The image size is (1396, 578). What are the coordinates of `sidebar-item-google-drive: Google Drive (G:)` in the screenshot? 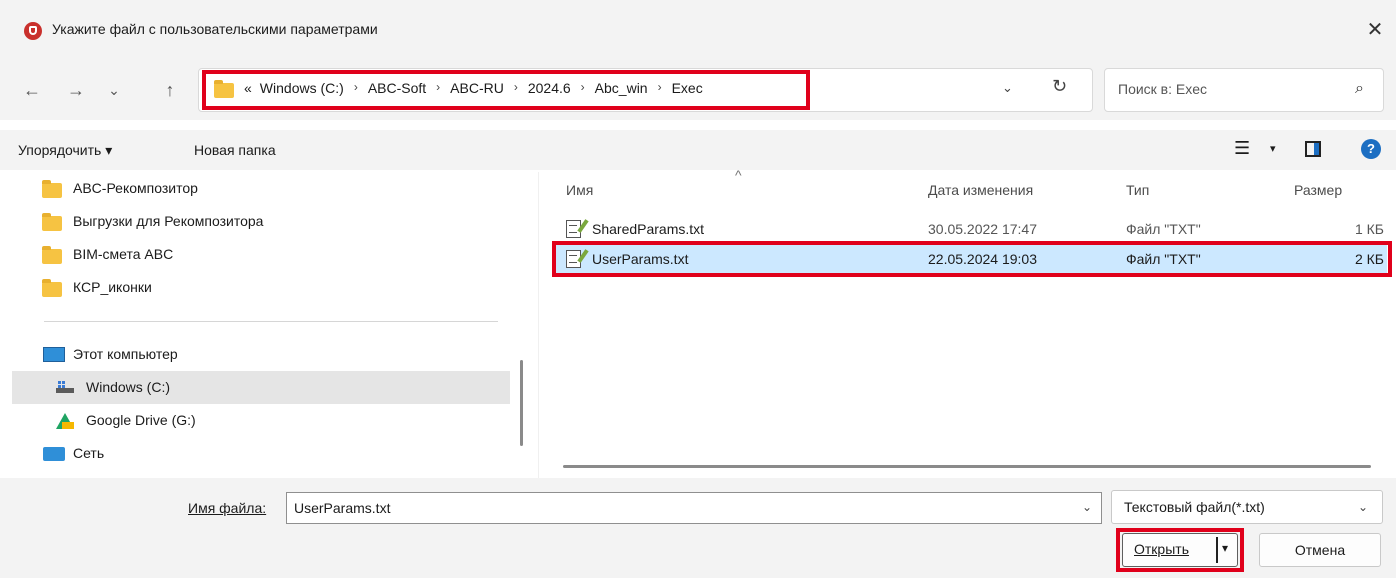 It's located at (256, 420).